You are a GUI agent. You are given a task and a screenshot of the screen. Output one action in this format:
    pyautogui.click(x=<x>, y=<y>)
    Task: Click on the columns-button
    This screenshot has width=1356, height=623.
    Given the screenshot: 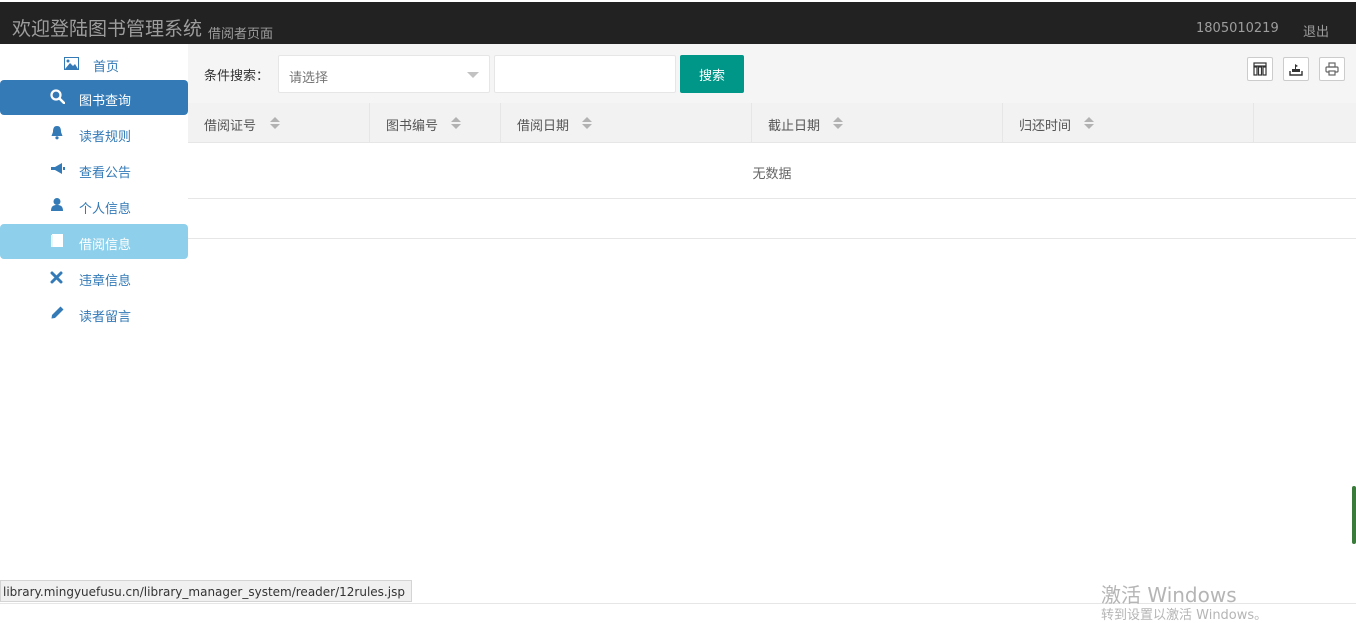 What is the action you would take?
    pyautogui.click(x=1260, y=69)
    